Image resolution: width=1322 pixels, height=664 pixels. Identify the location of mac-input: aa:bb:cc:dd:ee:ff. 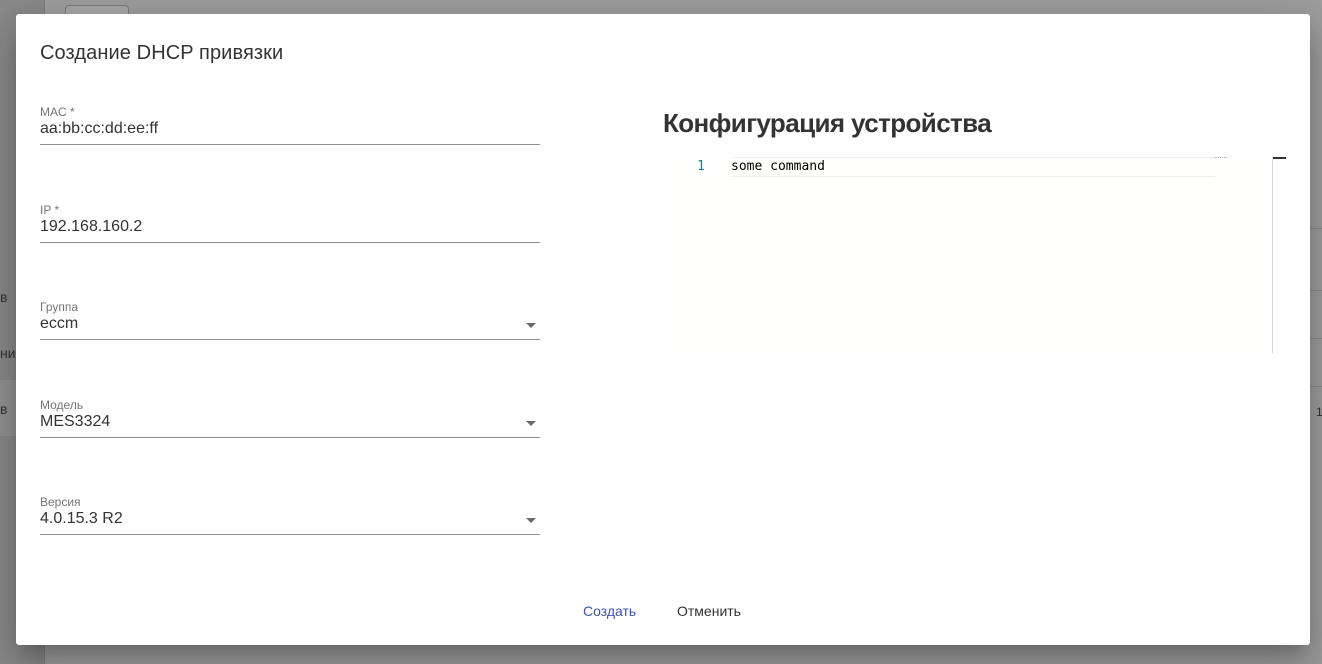
(99, 129).